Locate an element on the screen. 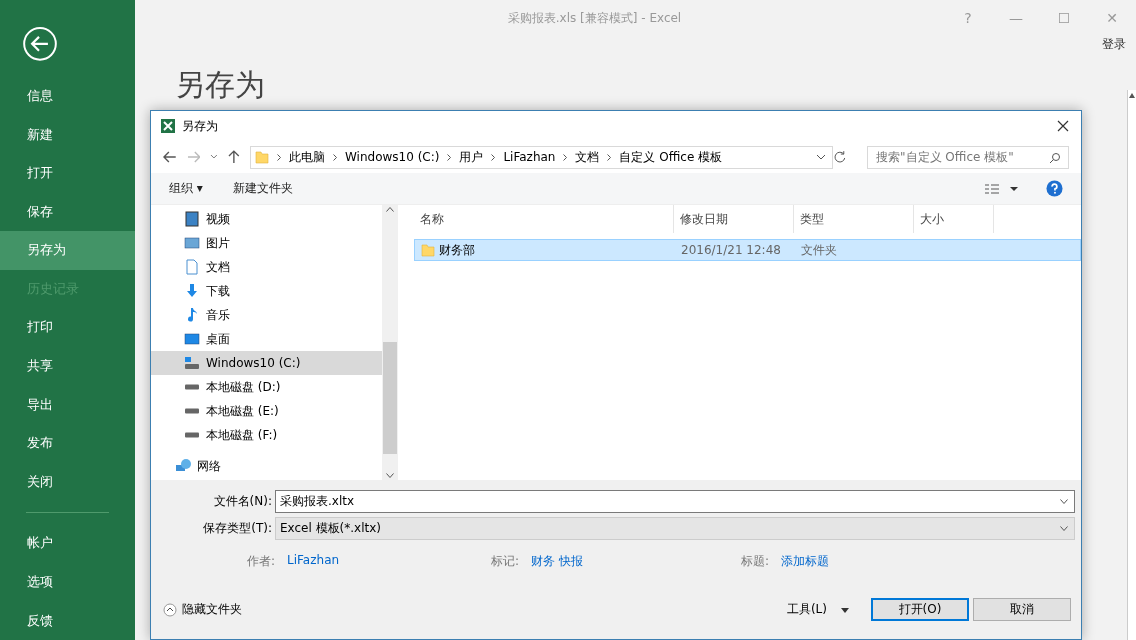 The height and width of the screenshot is (640, 1136). nav-pane-label: 音乐 is located at coordinates (218, 315).